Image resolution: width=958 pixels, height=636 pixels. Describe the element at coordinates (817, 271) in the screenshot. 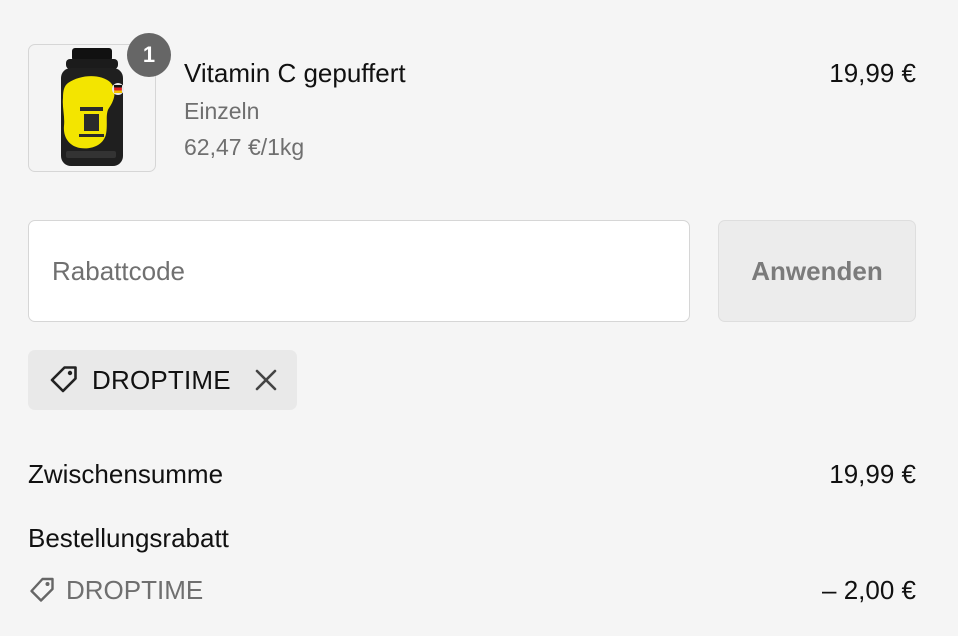

I see `apply-discount-button: Anwenden` at that location.